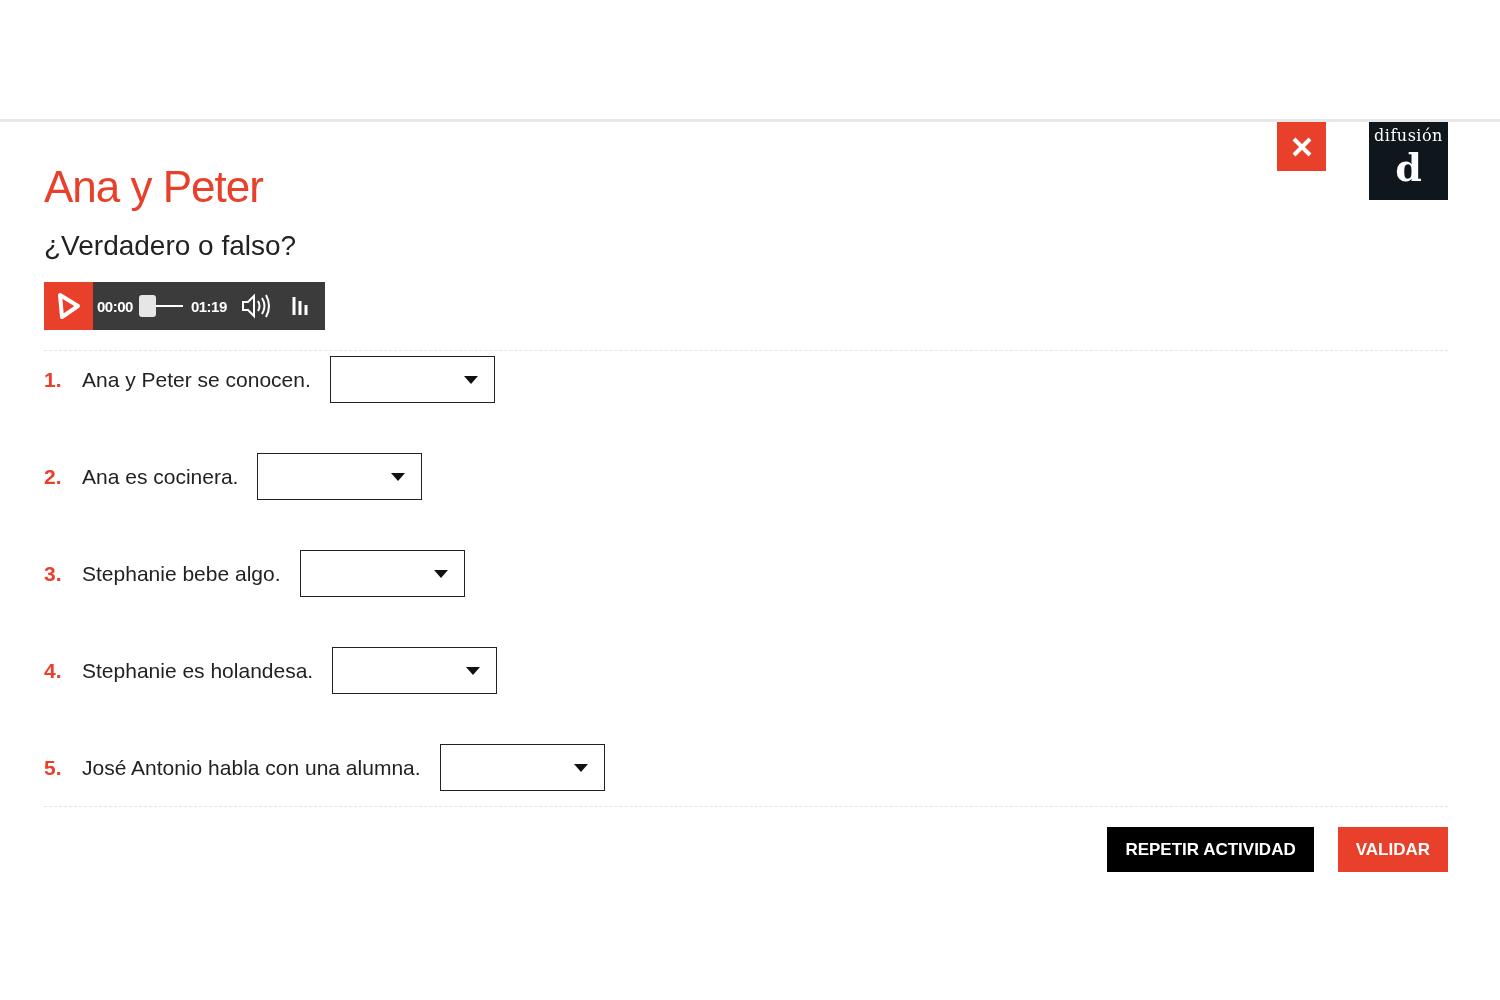 The height and width of the screenshot is (1000, 1500). What do you see at coordinates (160, 476) in the screenshot?
I see `question-text: Ana es cocinera.` at bounding box center [160, 476].